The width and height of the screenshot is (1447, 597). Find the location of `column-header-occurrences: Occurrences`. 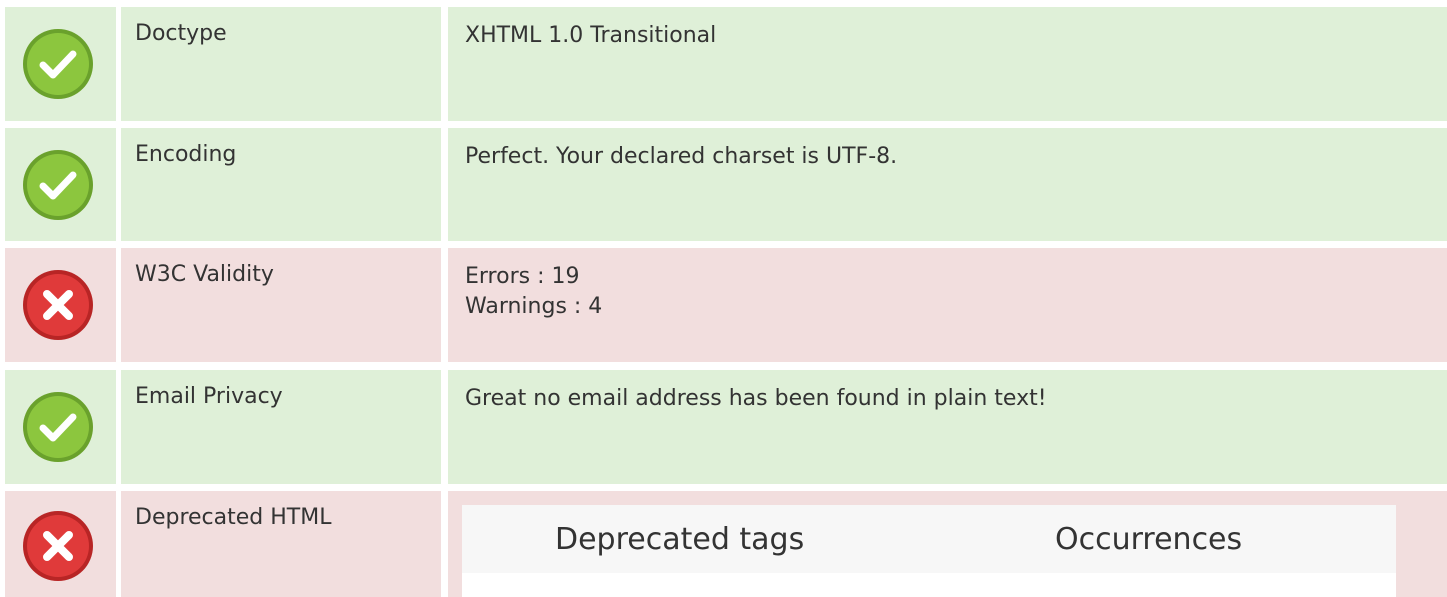

column-header-occurrences: Occurrences is located at coordinates (1149, 539).